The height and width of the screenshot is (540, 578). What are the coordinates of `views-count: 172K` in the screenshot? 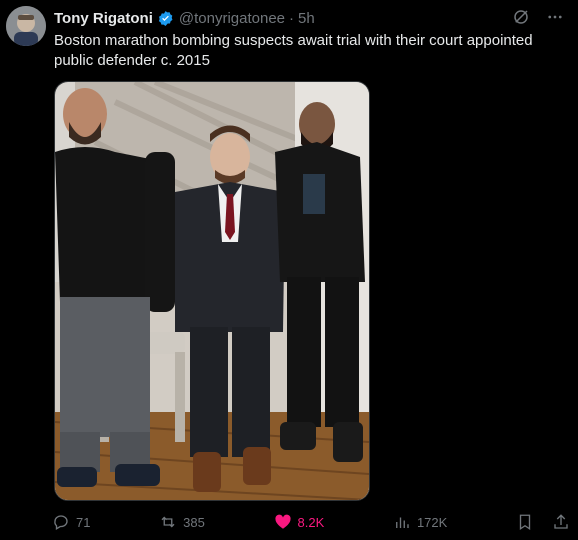 It's located at (432, 522).